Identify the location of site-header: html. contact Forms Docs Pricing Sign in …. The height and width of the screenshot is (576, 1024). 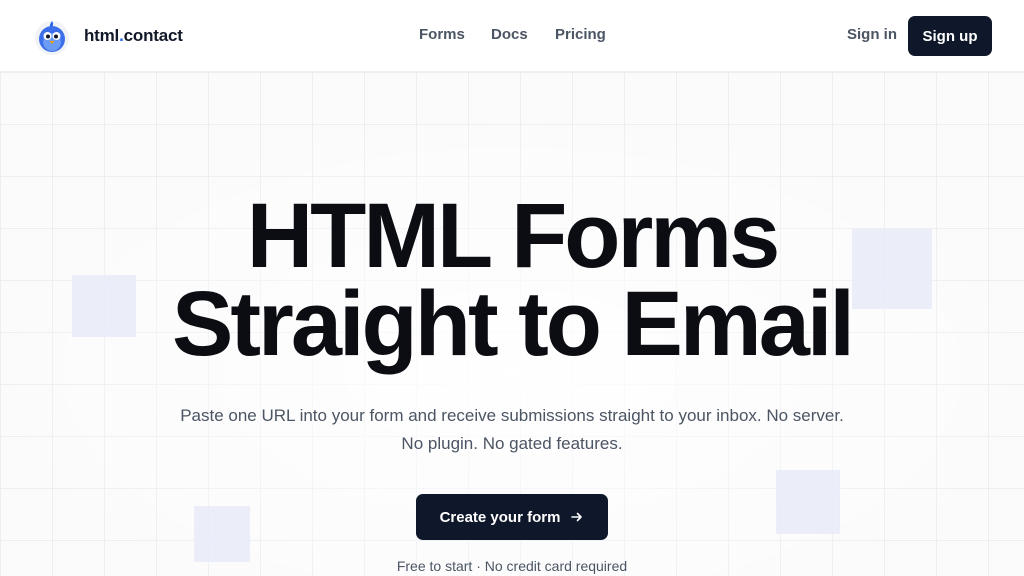
(512, 36).